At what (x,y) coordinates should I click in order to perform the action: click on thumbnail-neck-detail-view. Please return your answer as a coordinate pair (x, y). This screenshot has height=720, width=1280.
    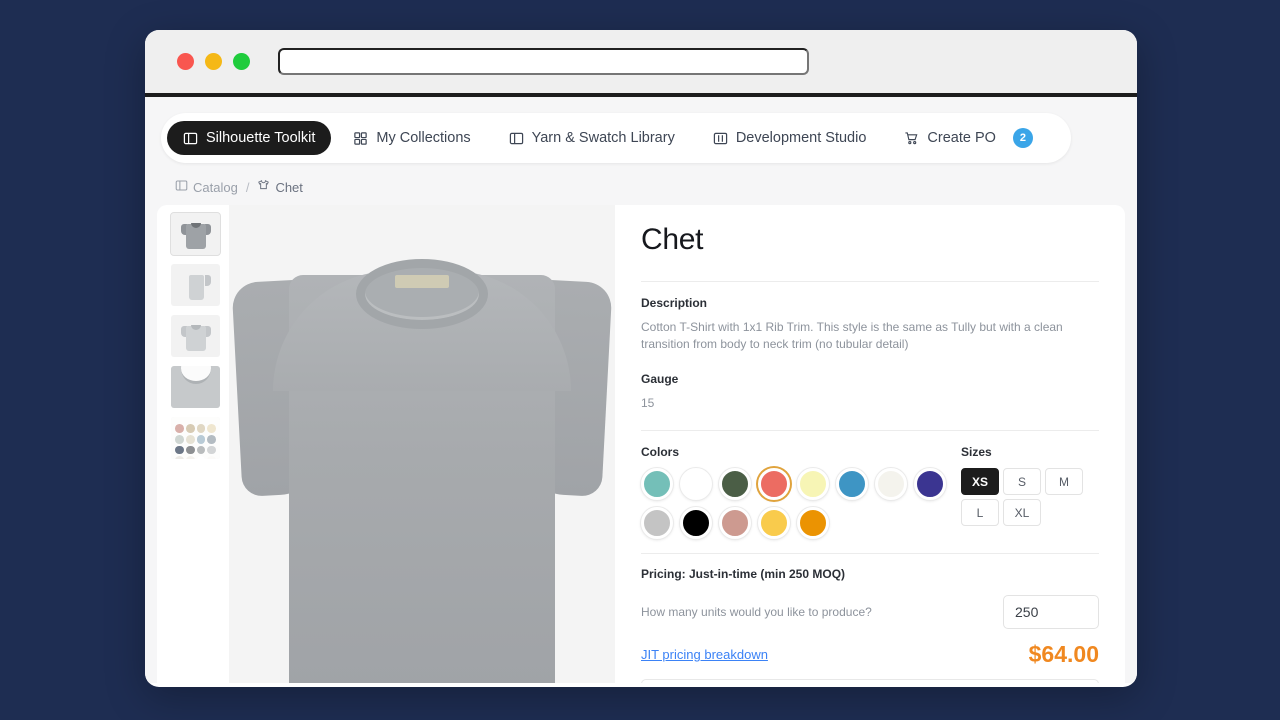
    Looking at the image, I should click on (195, 387).